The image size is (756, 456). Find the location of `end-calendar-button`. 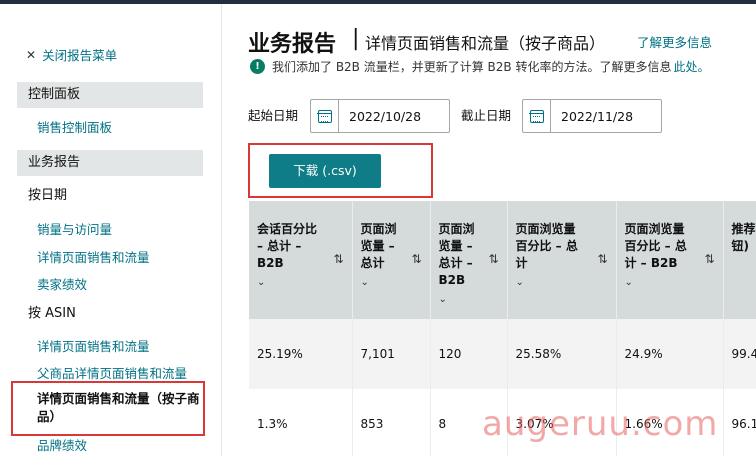

end-calendar-button is located at coordinates (537, 116).